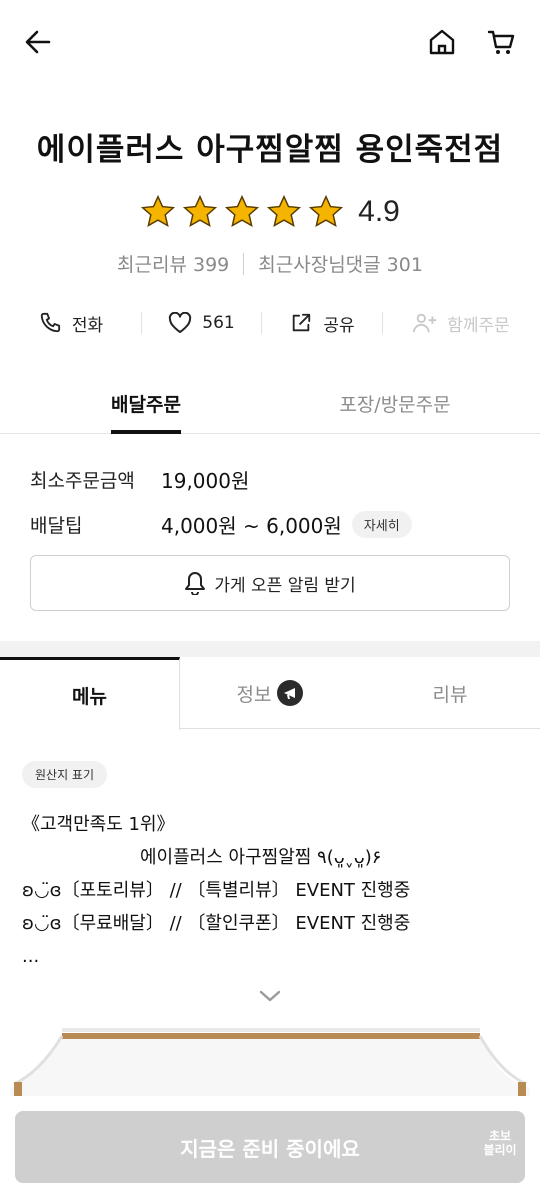 The height and width of the screenshot is (1201, 540). I want to click on rating-stars, so click(242, 212).